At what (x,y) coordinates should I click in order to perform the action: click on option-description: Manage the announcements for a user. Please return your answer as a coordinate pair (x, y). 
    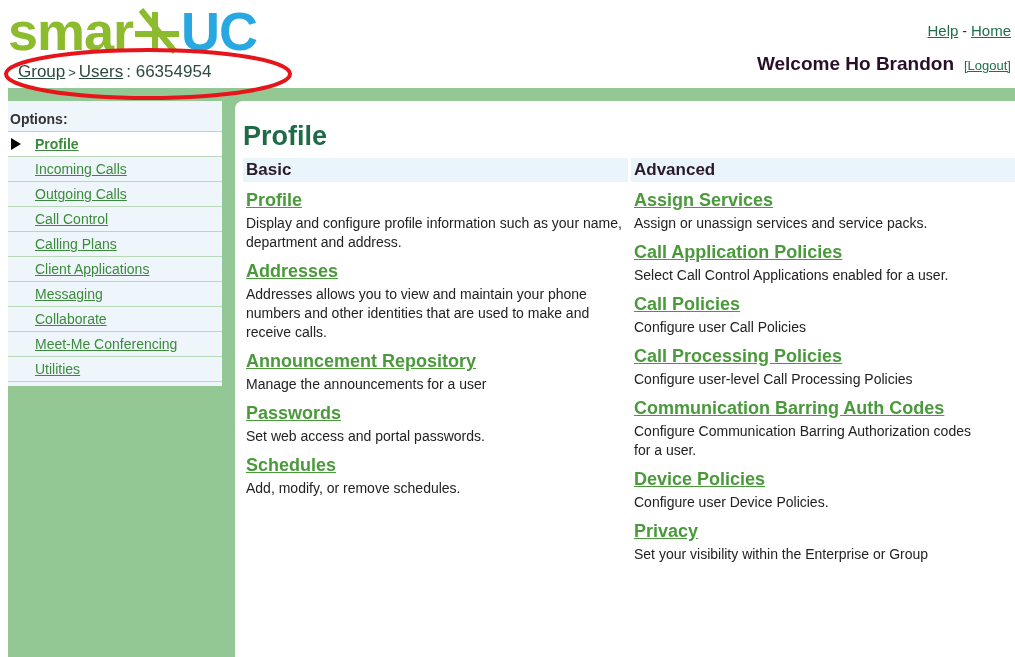
    Looking at the image, I should click on (367, 384).